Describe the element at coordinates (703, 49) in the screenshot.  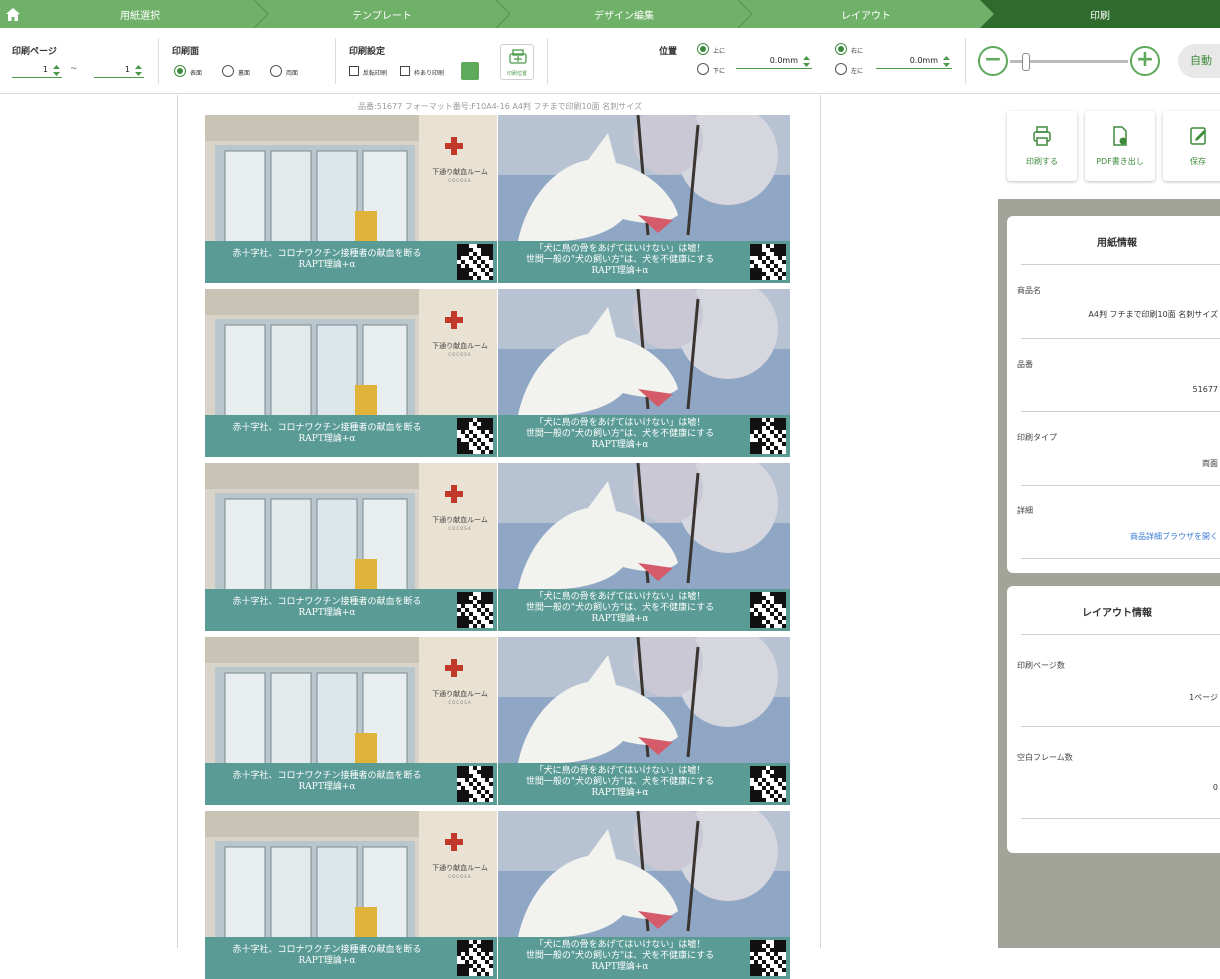
I see `radio-up` at that location.